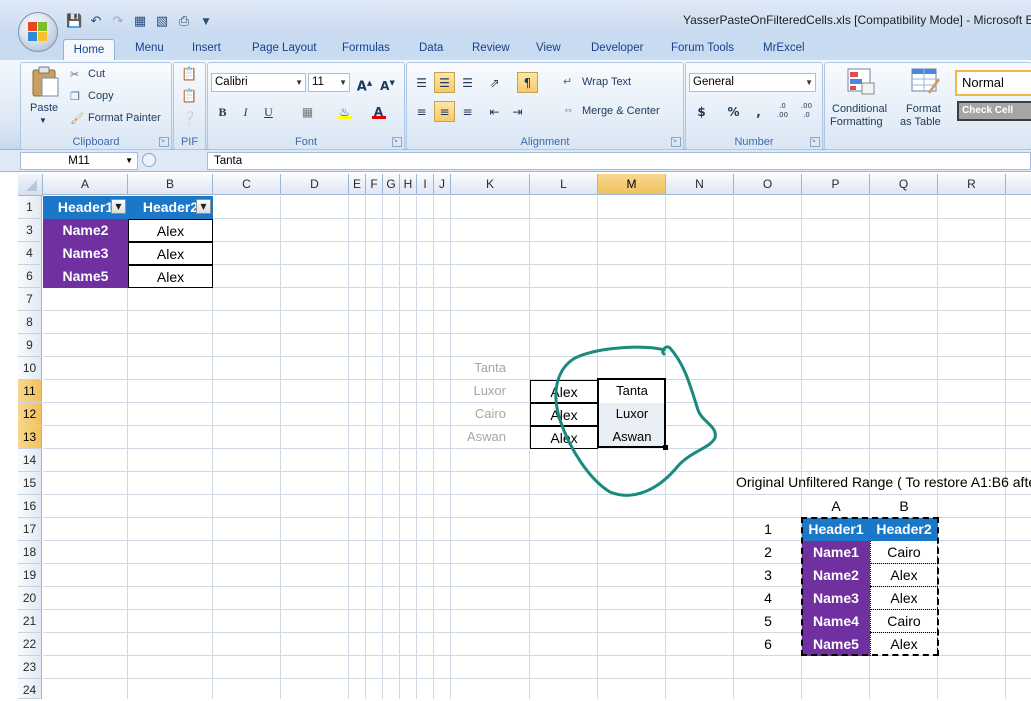  What do you see at coordinates (30, 299) in the screenshot?
I see `row-header-7: 7` at bounding box center [30, 299].